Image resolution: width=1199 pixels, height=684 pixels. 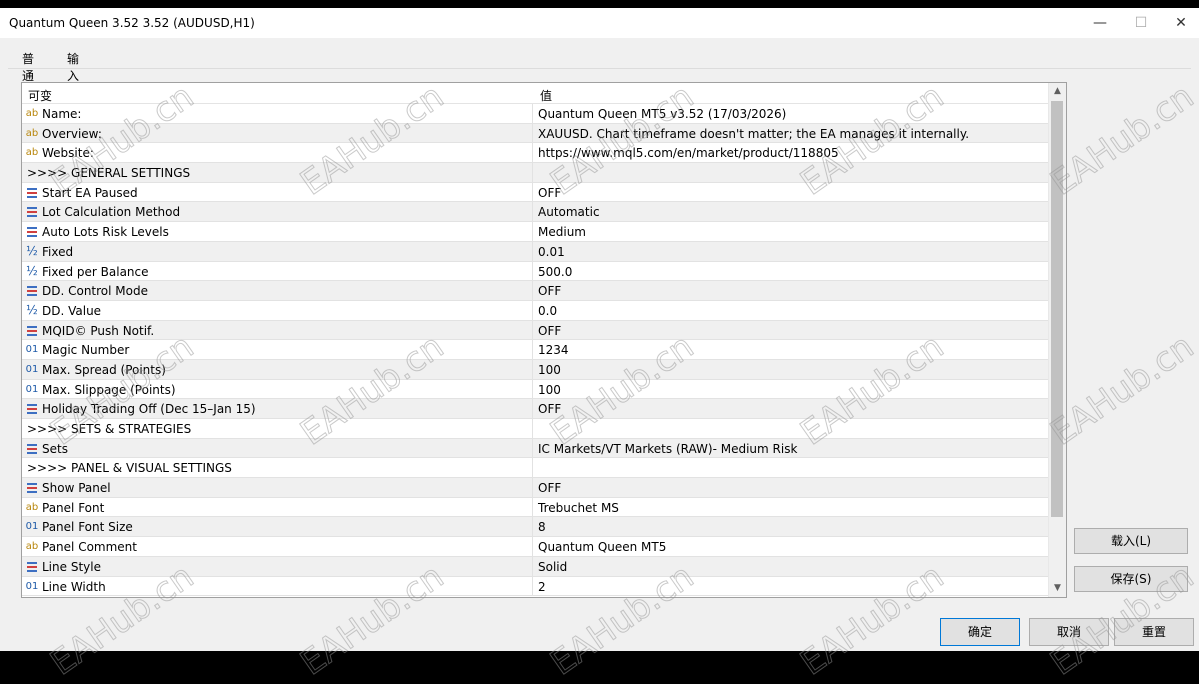 What do you see at coordinates (535, 369) in the screenshot?
I see `table-row: 01 Max. Spread (Points) 100` at bounding box center [535, 369].